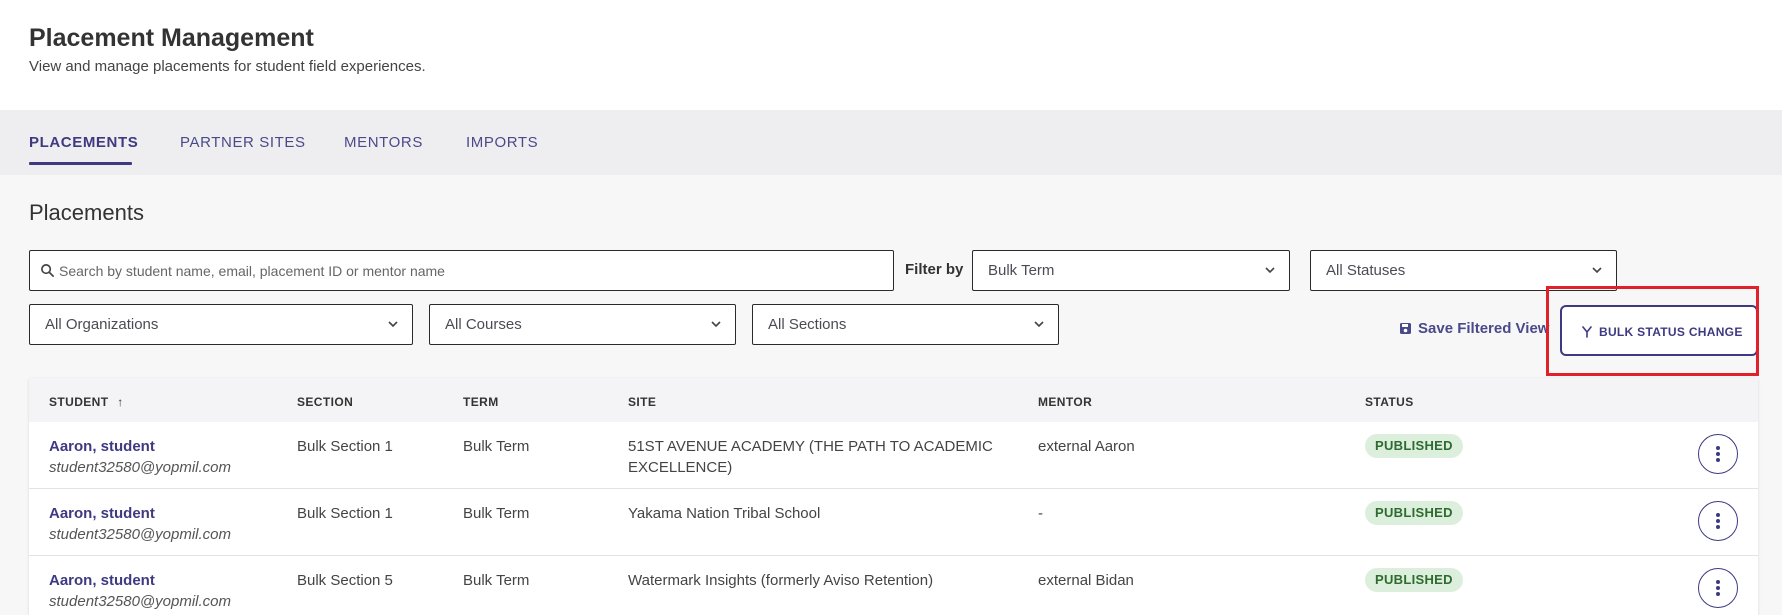  What do you see at coordinates (1405, 328) in the screenshot?
I see `save-icon` at bounding box center [1405, 328].